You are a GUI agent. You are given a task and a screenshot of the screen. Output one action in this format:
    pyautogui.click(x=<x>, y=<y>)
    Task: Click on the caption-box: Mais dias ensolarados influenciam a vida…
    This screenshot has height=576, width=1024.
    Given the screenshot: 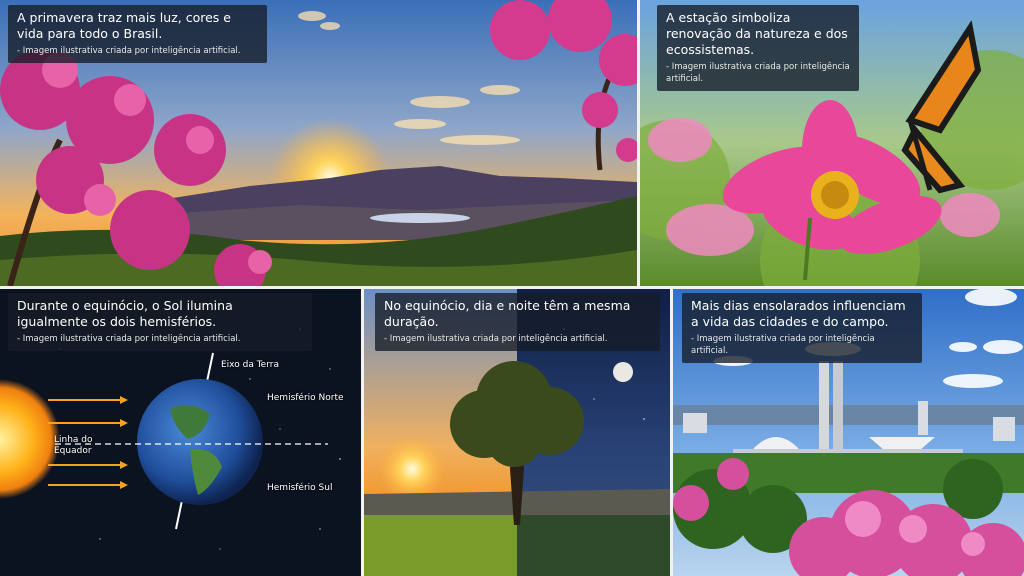 What is the action you would take?
    pyautogui.click(x=802, y=328)
    